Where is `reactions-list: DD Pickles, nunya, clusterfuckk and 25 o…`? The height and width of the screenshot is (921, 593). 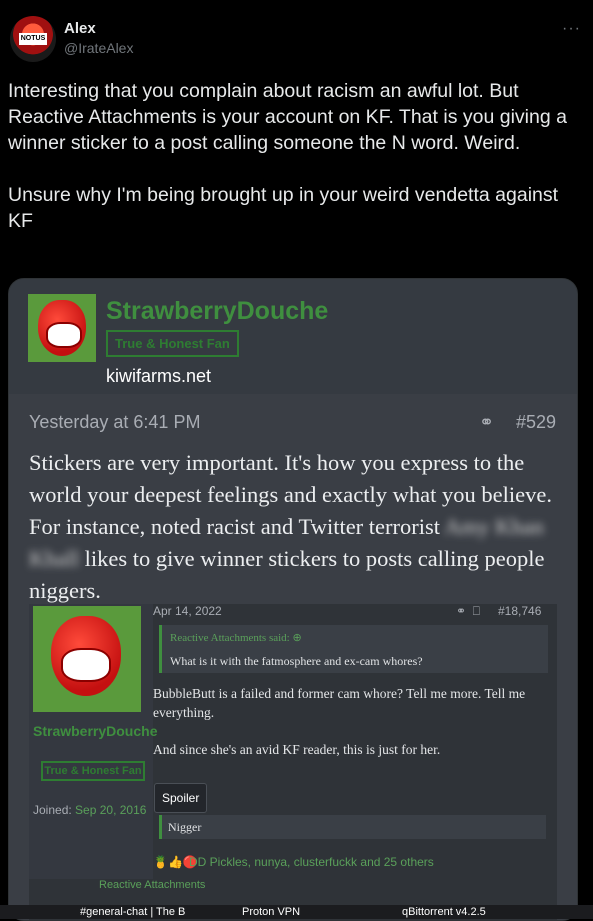 reactions-list: DD Pickles, nunya, clusterfuckk and 25 o… is located at coordinates (311, 862).